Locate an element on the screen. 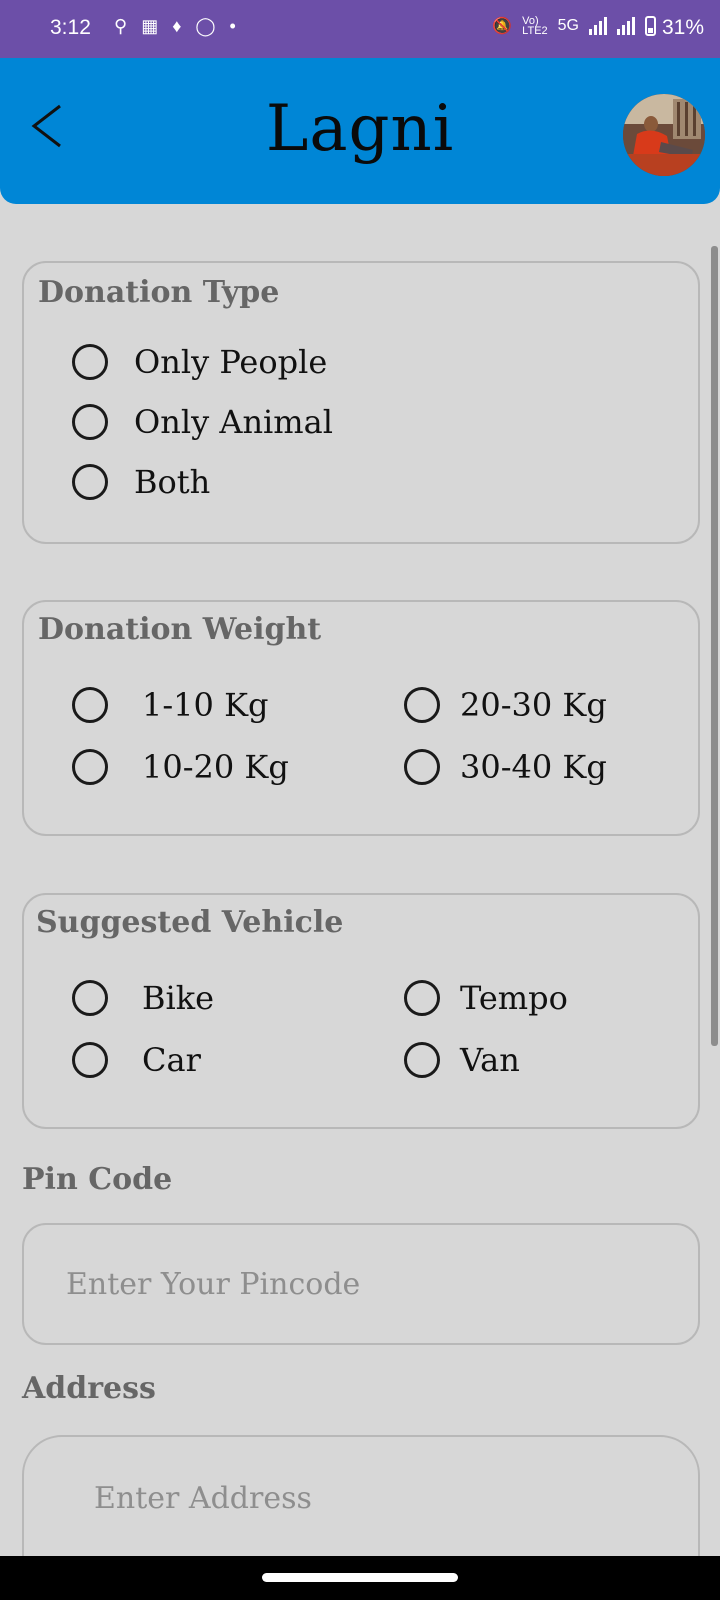 This screenshot has width=720, height=1600. radio-label: Van is located at coordinates (490, 1060).